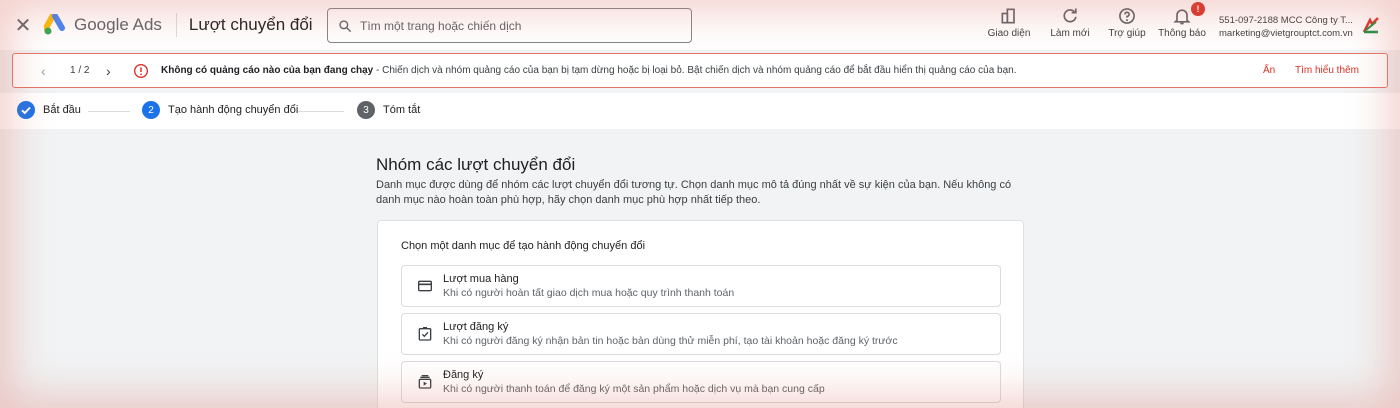 Image resolution: width=1400 pixels, height=408 pixels. Describe the element at coordinates (233, 110) in the screenshot. I see `step-create-action-label: Tạo hành động chuyển đổi` at that location.